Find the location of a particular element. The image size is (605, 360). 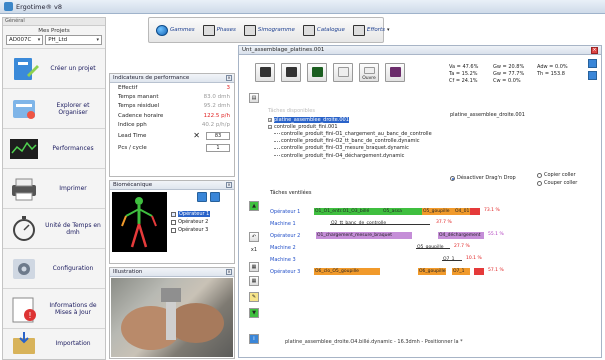

pencil-button: ✎ is located at coordinates (254, 297).